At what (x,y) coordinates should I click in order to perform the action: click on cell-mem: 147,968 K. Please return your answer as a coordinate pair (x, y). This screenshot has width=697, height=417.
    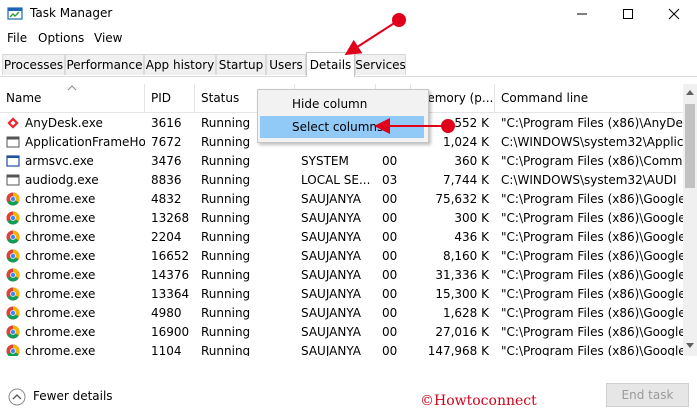
    Looking at the image, I should click on (453, 349).